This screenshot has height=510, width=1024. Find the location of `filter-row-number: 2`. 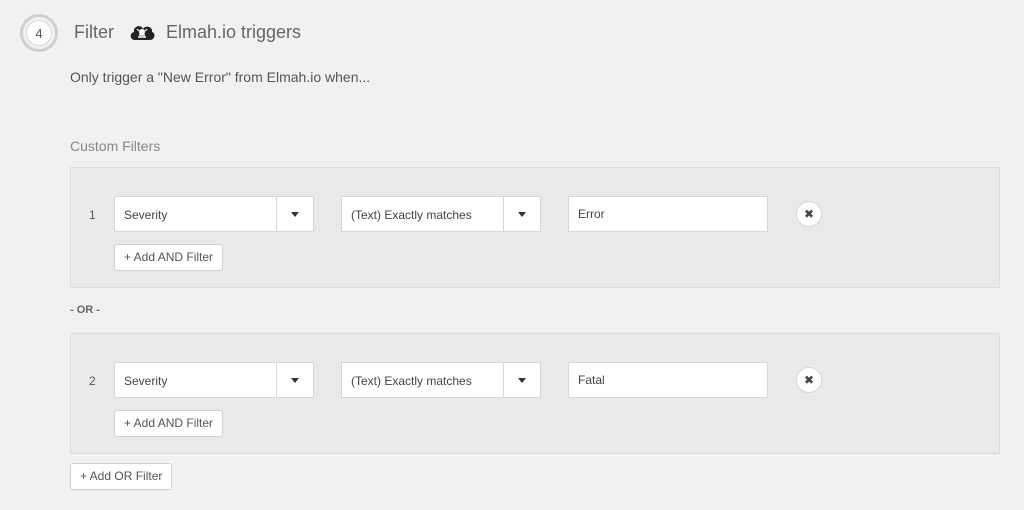

filter-row-number: 2 is located at coordinates (92, 381).